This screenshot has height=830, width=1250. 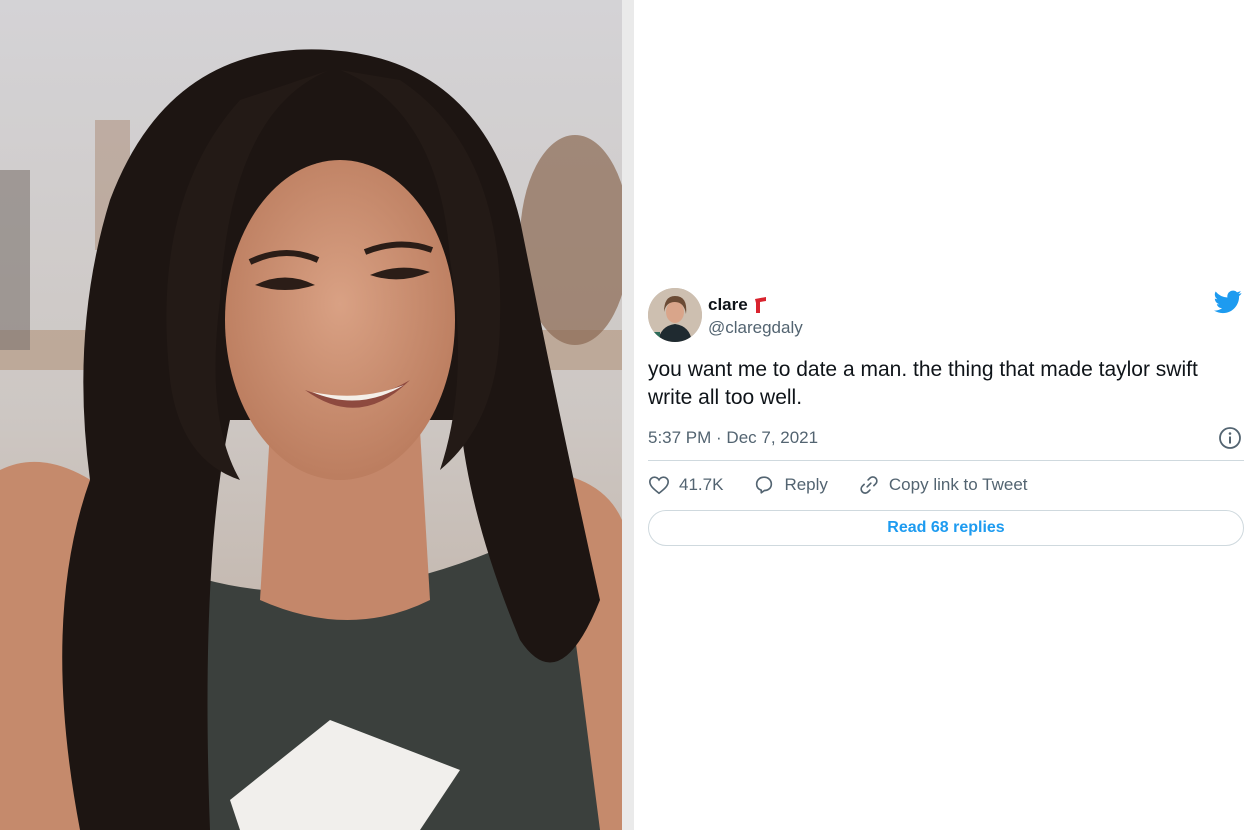 I want to click on red-scarf-emoji, so click(x=760, y=305).